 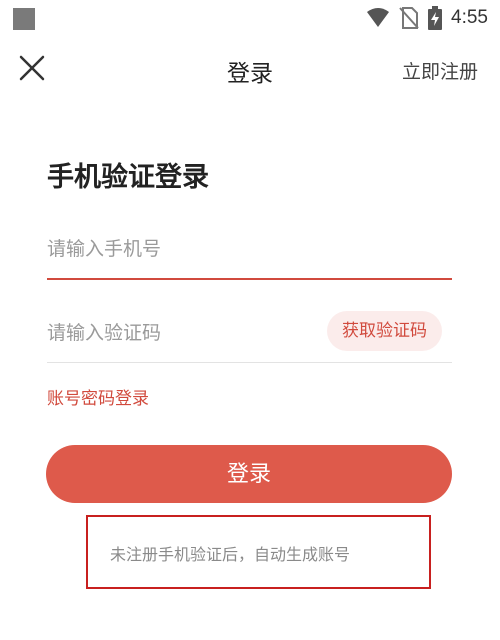 What do you see at coordinates (469, 17) in the screenshot?
I see `clock: 4:55` at bounding box center [469, 17].